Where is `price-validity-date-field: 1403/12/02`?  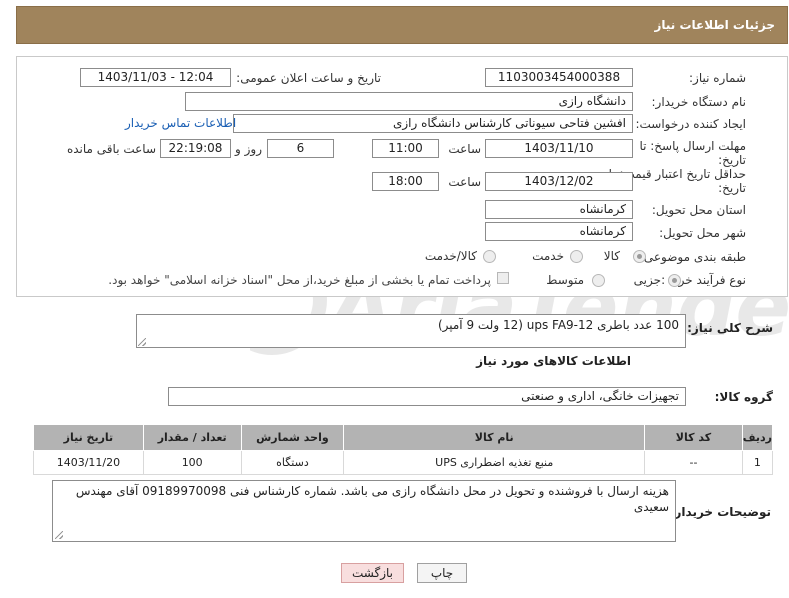
price-validity-date-field: 1403/12/02 is located at coordinates (559, 181).